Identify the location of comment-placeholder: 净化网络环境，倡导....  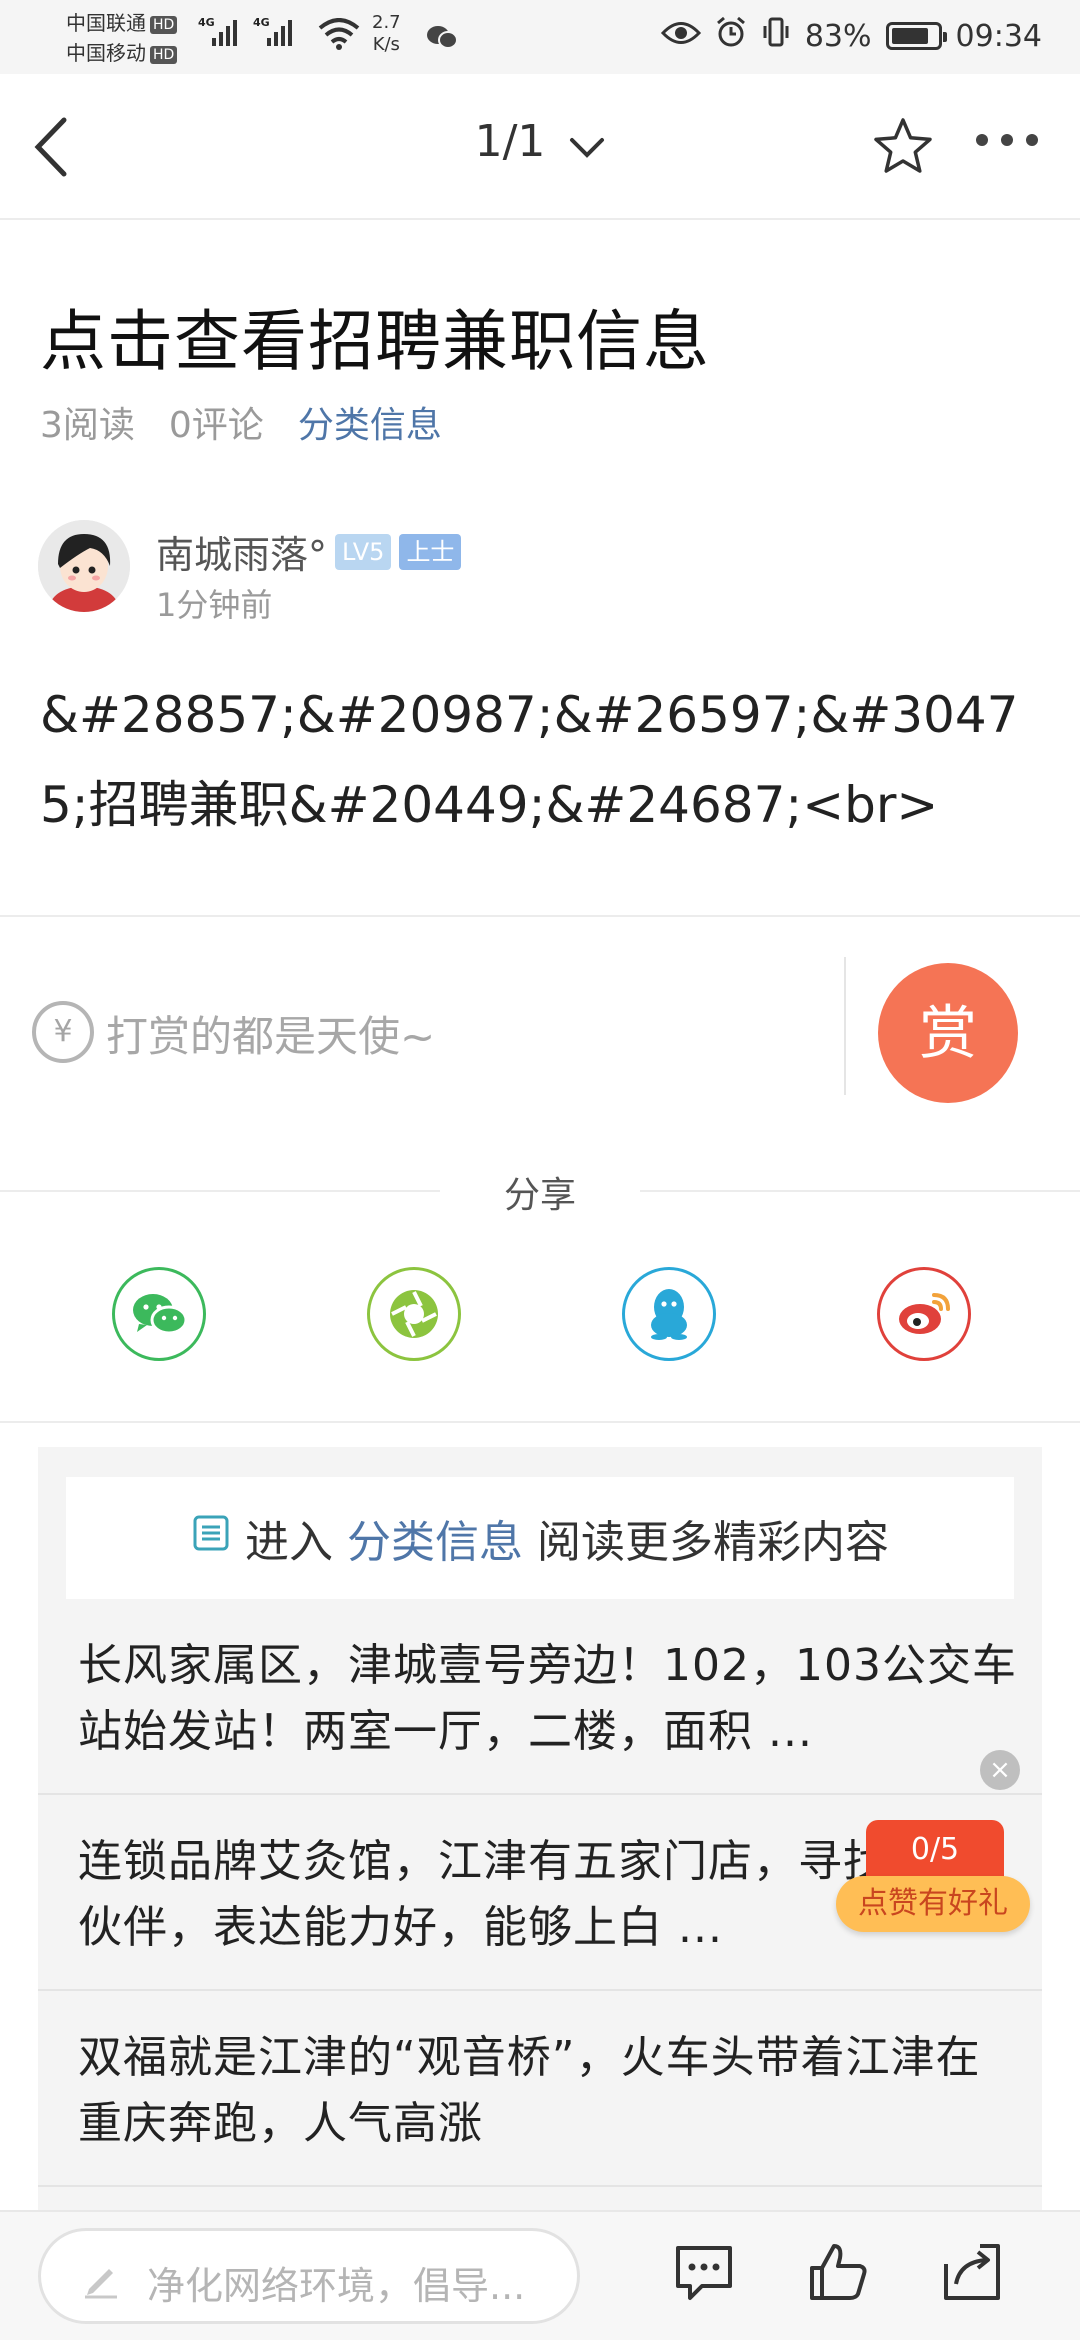
(336, 2286).